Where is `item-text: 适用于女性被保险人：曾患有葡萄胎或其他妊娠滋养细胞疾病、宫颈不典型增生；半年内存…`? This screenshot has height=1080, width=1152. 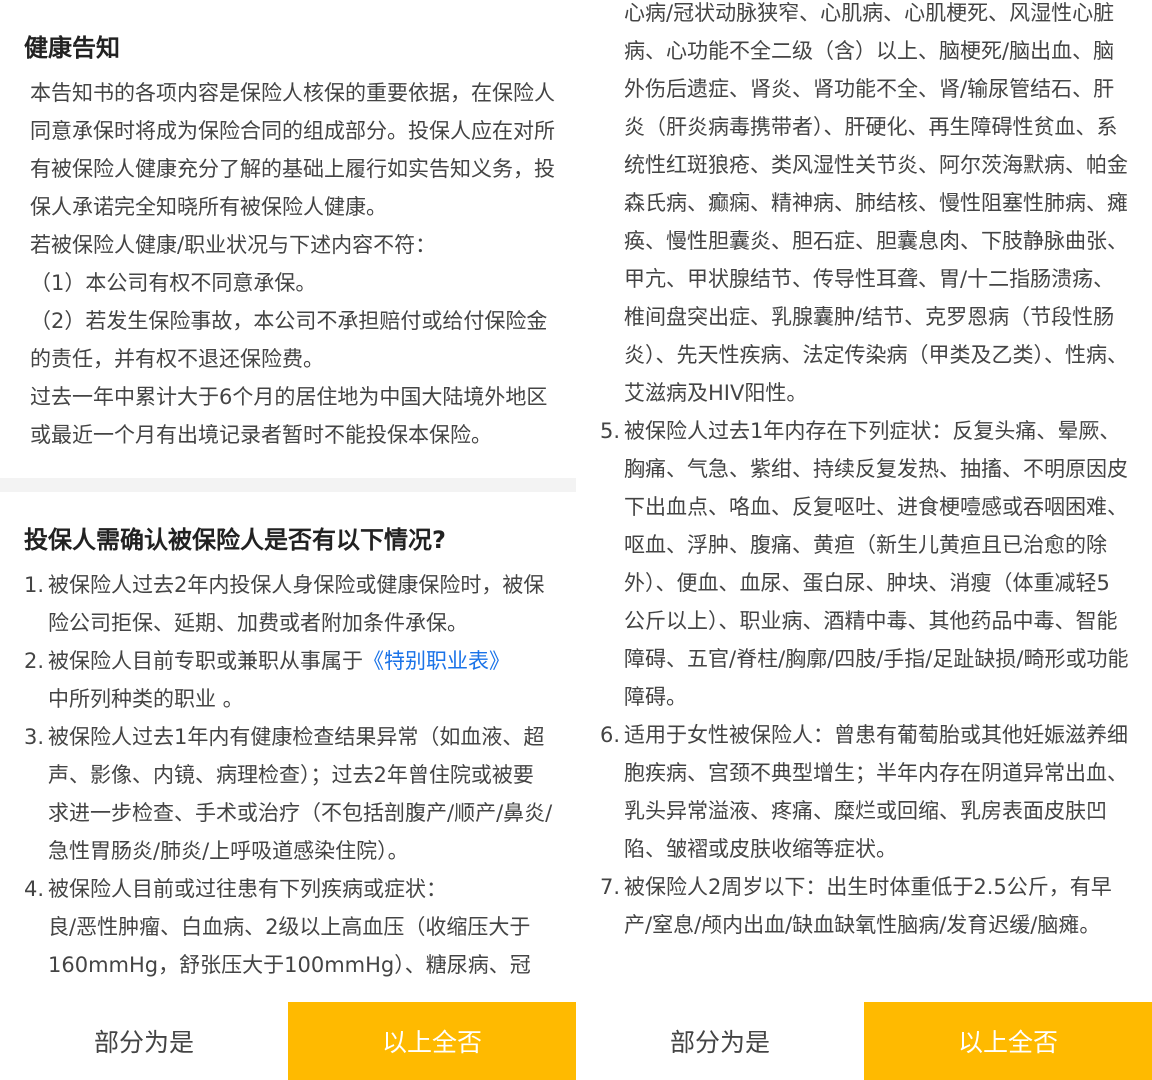
item-text: 适用于女性被保险人：曾患有葡萄胎或其他妊娠滋养细胞疾病、宫颈不典型增生；半年内存… is located at coordinates (876, 792).